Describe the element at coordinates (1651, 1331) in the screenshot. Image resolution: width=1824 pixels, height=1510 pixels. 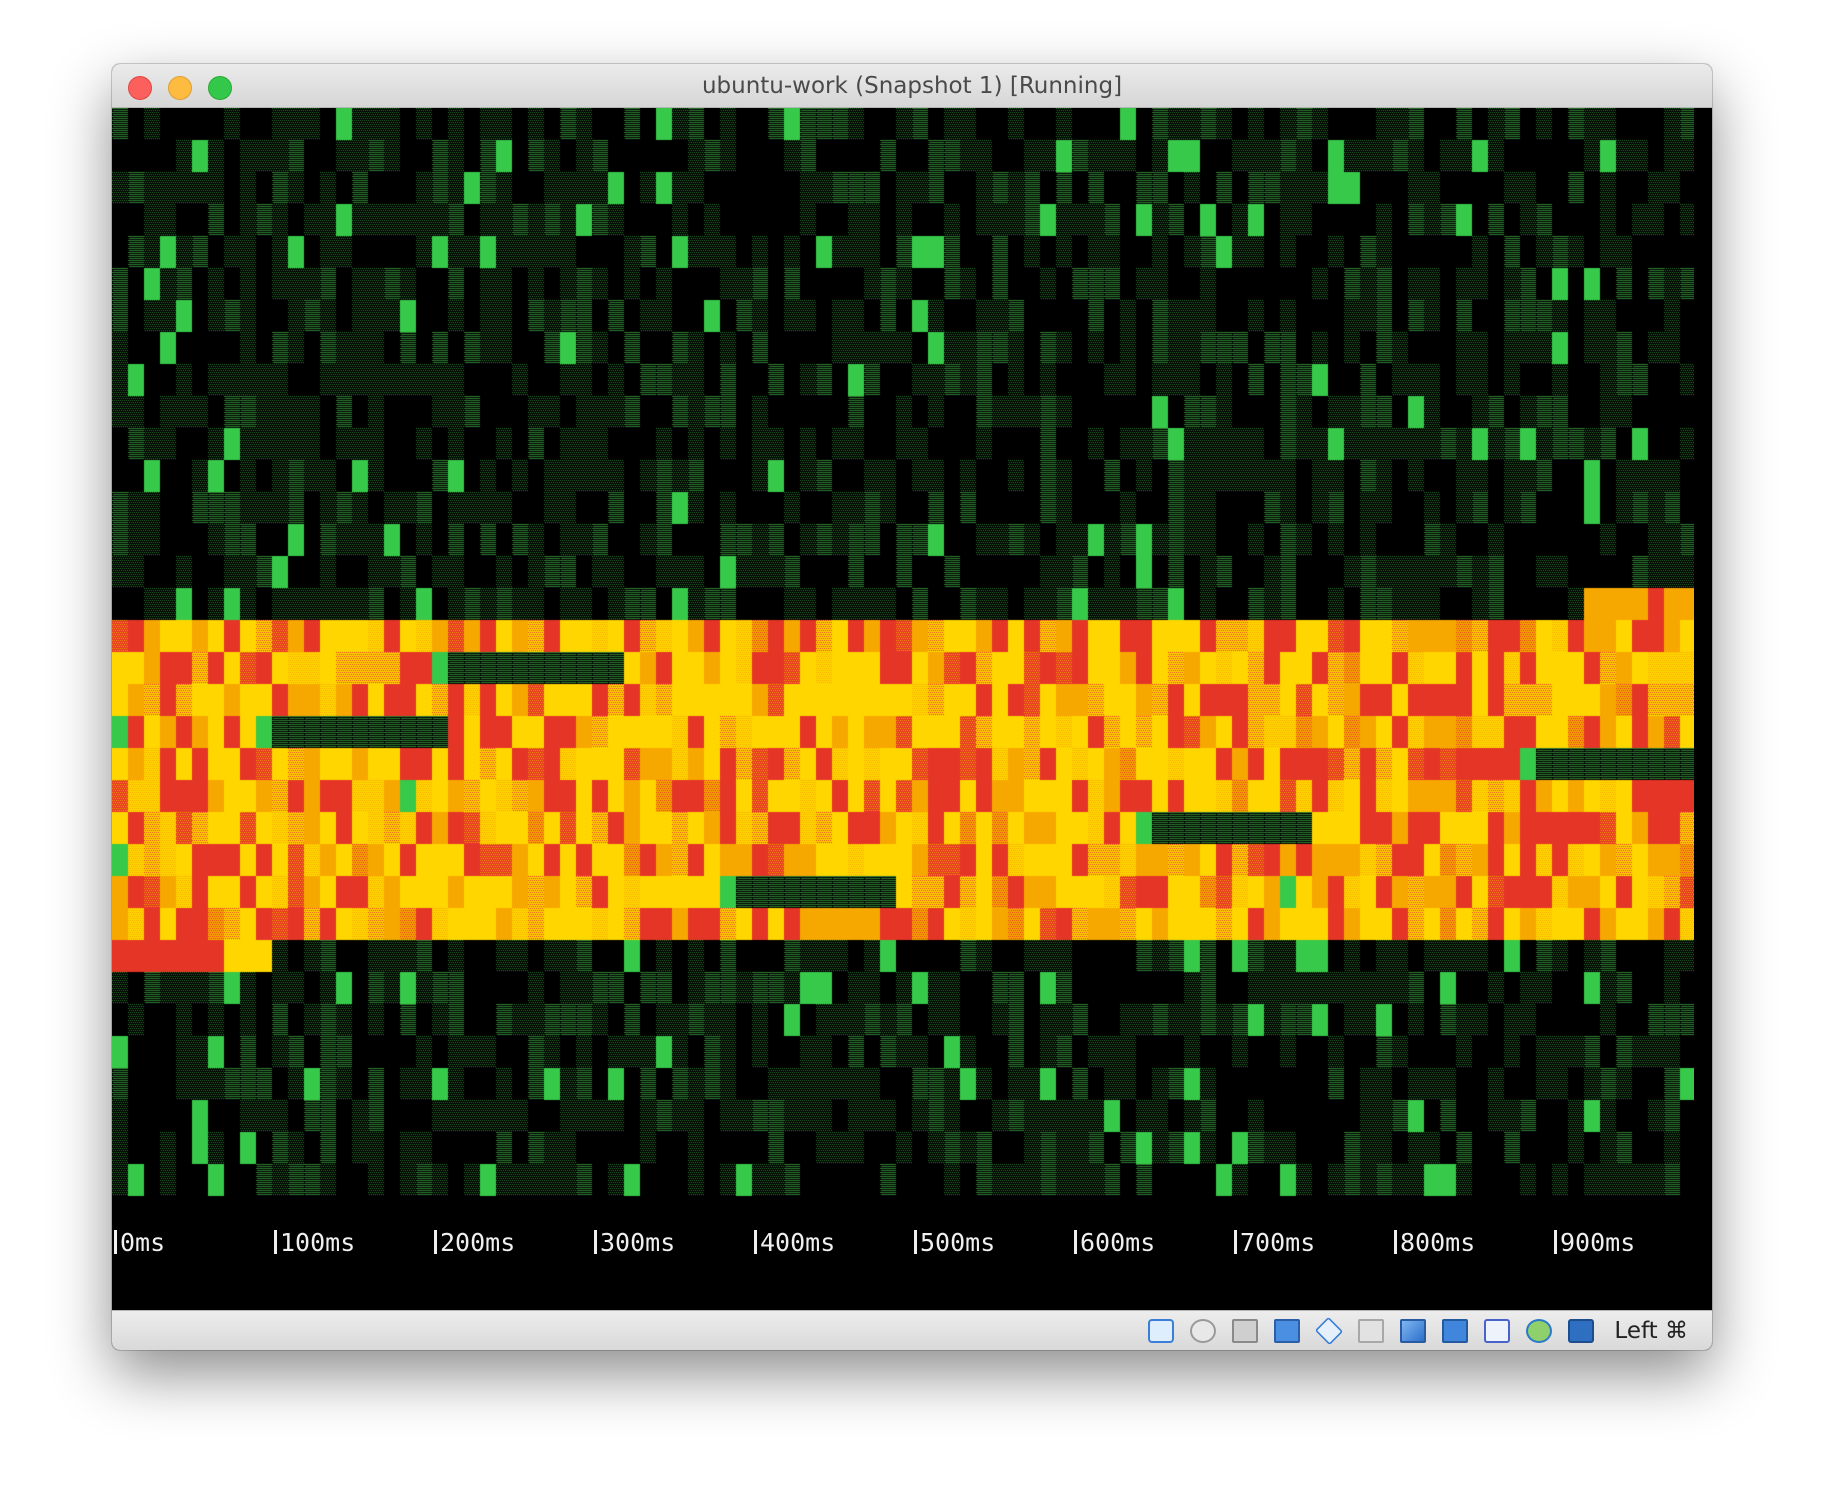
I see `host-key-label: Left ⌘` at that location.